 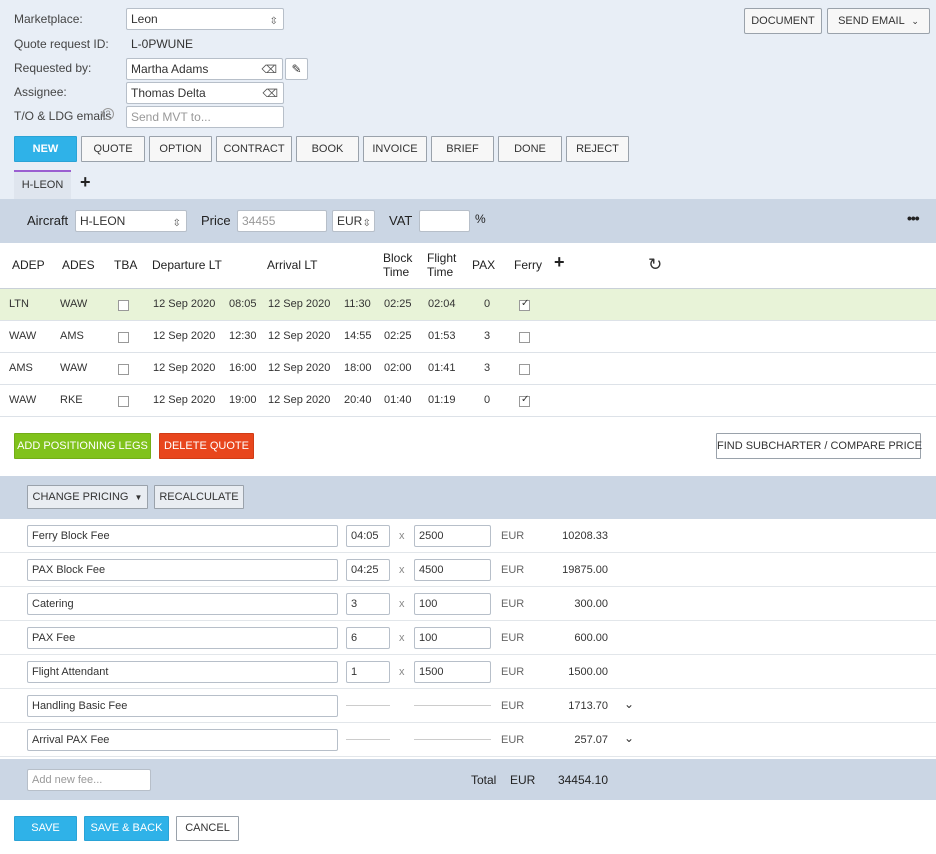 I want to click on tab-h-leon: H-LEON, so click(x=42, y=184).